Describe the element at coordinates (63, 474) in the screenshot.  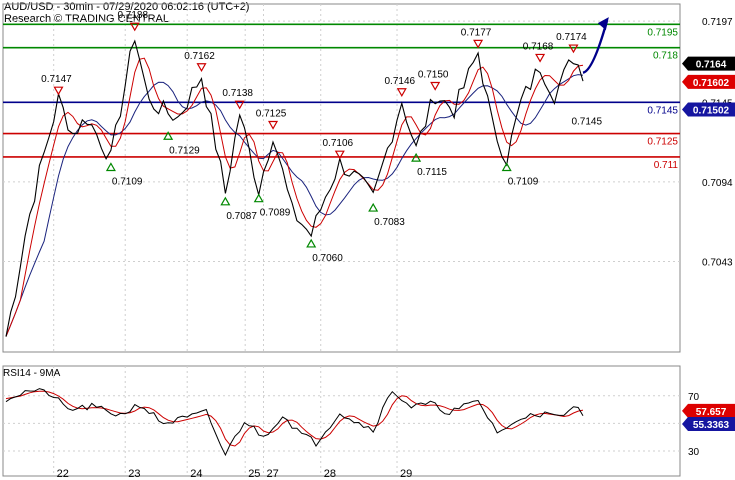
I see `x-tick-label: 22` at that location.